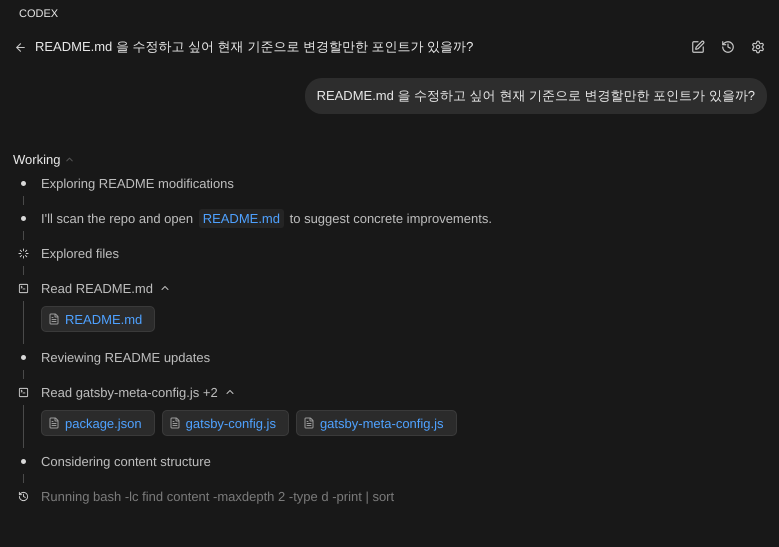 The width and height of the screenshot is (779, 547). Describe the element at coordinates (728, 47) in the screenshot. I see `history-button` at that location.